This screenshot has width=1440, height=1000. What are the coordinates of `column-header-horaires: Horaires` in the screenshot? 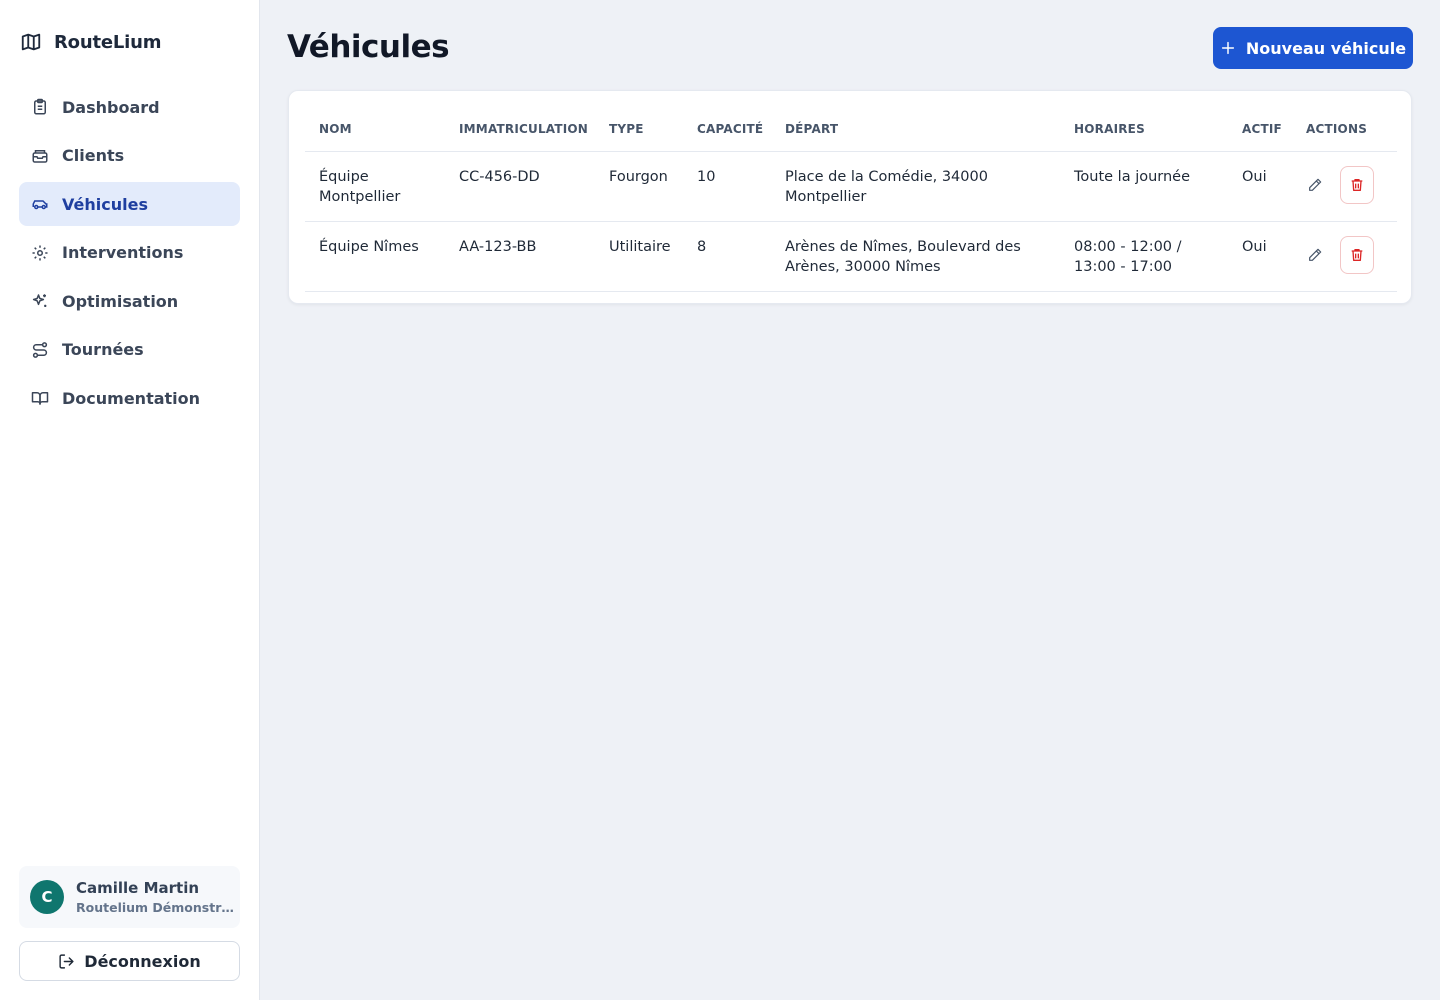 It's located at (1144, 129).